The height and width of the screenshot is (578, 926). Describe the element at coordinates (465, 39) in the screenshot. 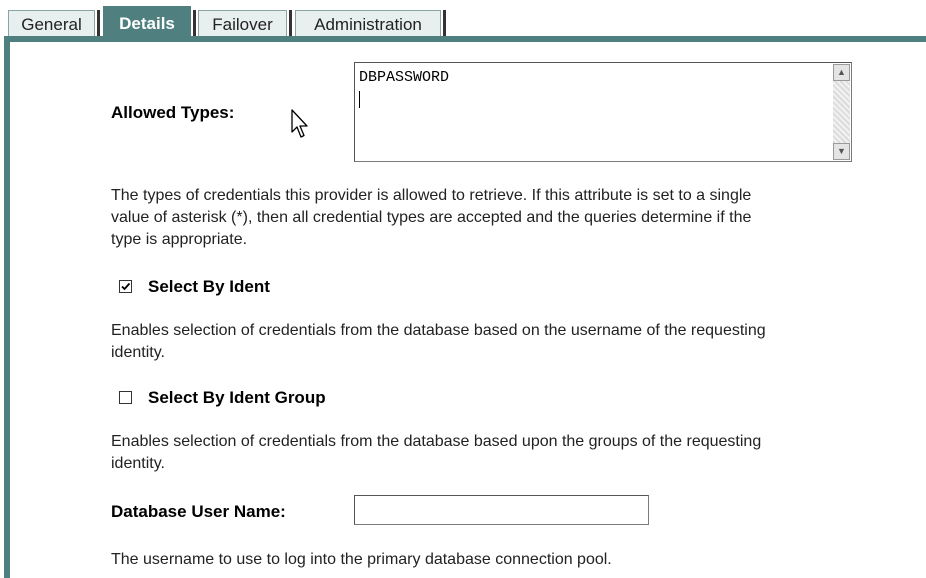

I see `panel-top-border` at that location.